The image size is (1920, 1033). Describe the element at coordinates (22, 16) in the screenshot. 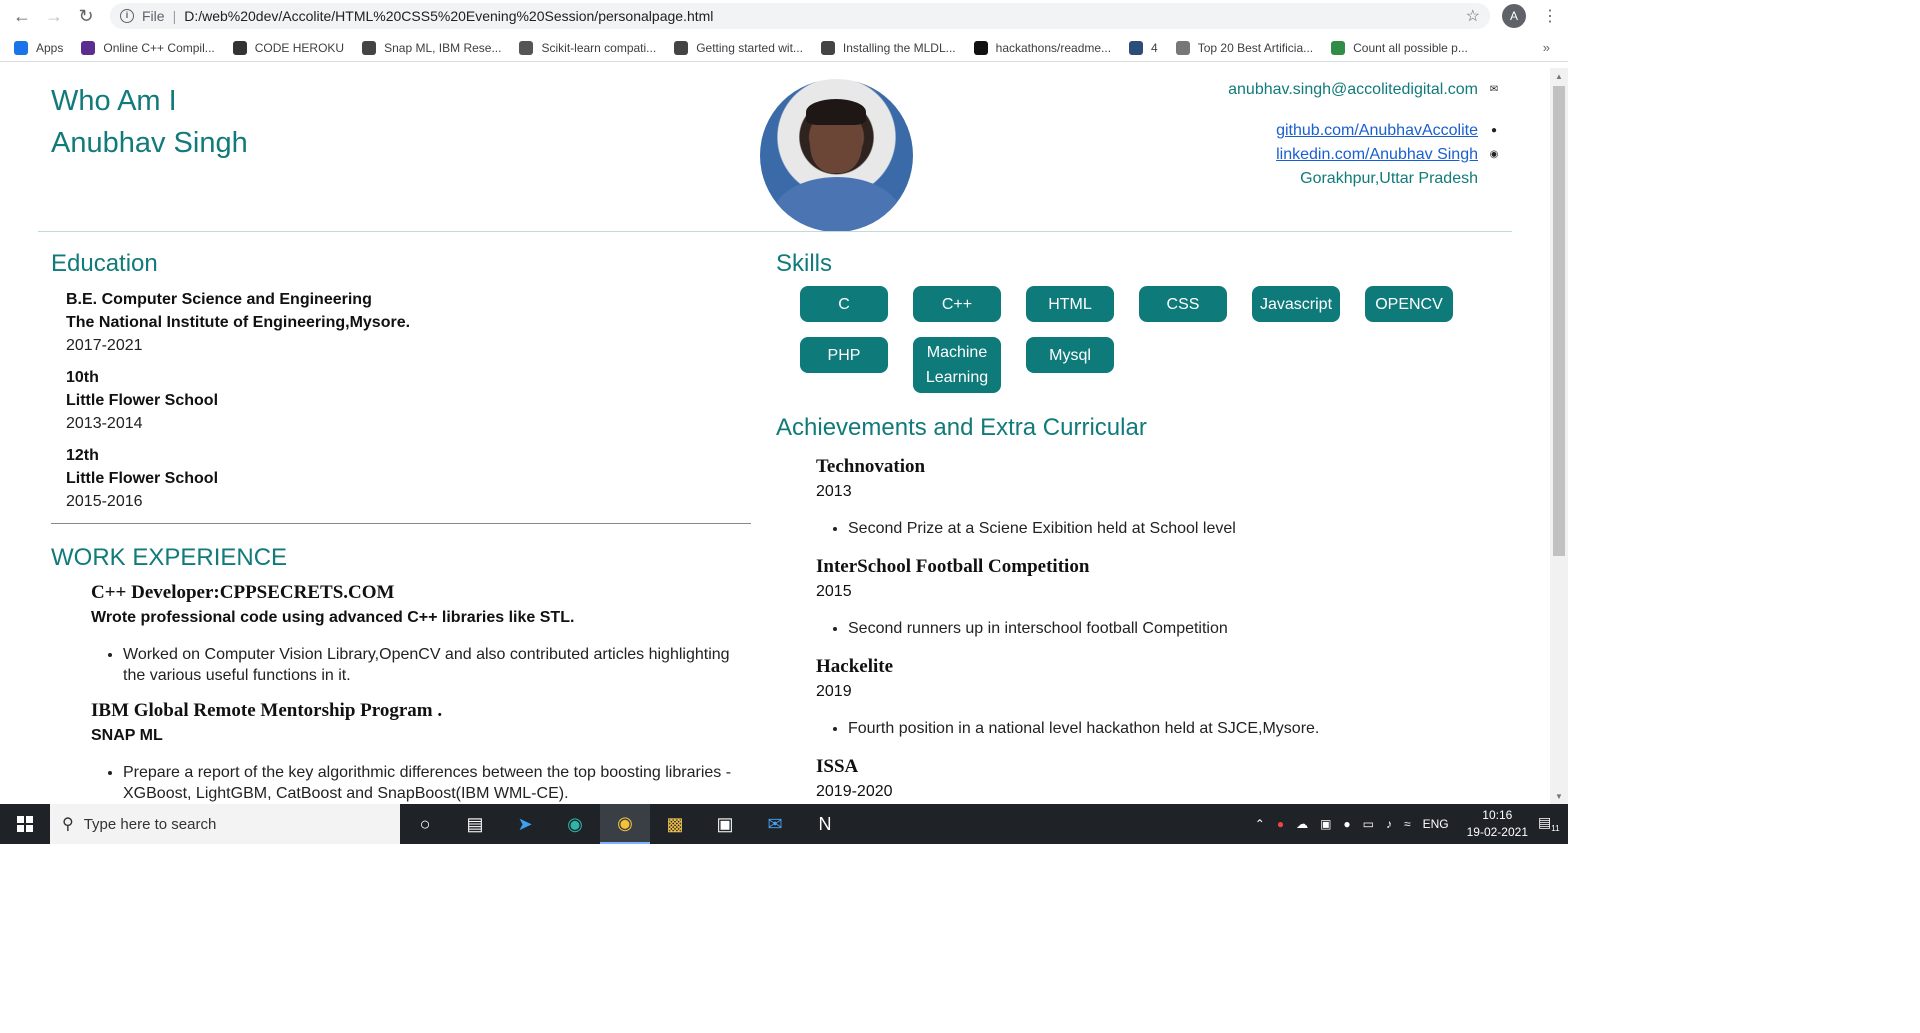

I see `back-arrow-icon: ←` at that location.